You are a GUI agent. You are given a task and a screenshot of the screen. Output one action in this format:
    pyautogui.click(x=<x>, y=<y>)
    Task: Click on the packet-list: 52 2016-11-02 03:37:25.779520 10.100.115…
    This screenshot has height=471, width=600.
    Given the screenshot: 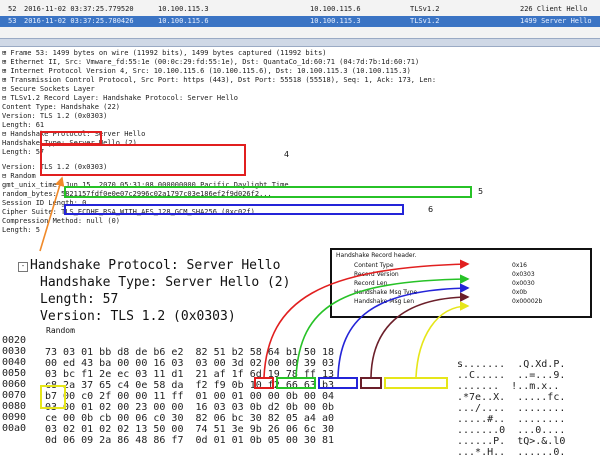 What is the action you would take?
    pyautogui.click(x=300, y=19)
    